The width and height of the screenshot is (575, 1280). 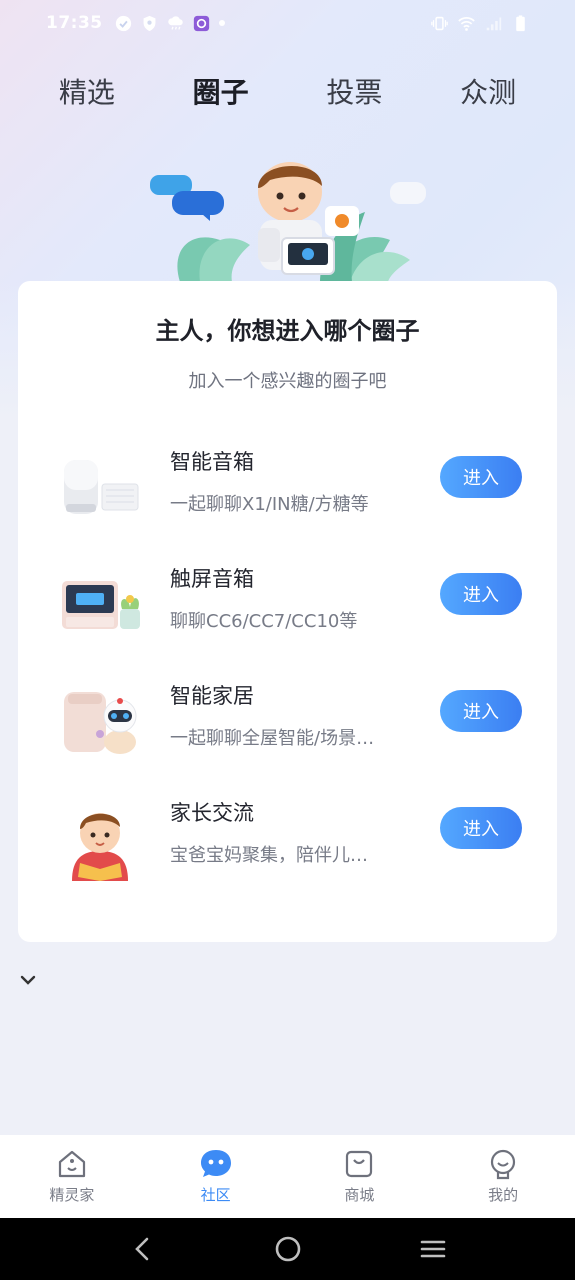 What do you see at coordinates (287, 23) in the screenshot?
I see `status-bar: 17:35` at bounding box center [287, 23].